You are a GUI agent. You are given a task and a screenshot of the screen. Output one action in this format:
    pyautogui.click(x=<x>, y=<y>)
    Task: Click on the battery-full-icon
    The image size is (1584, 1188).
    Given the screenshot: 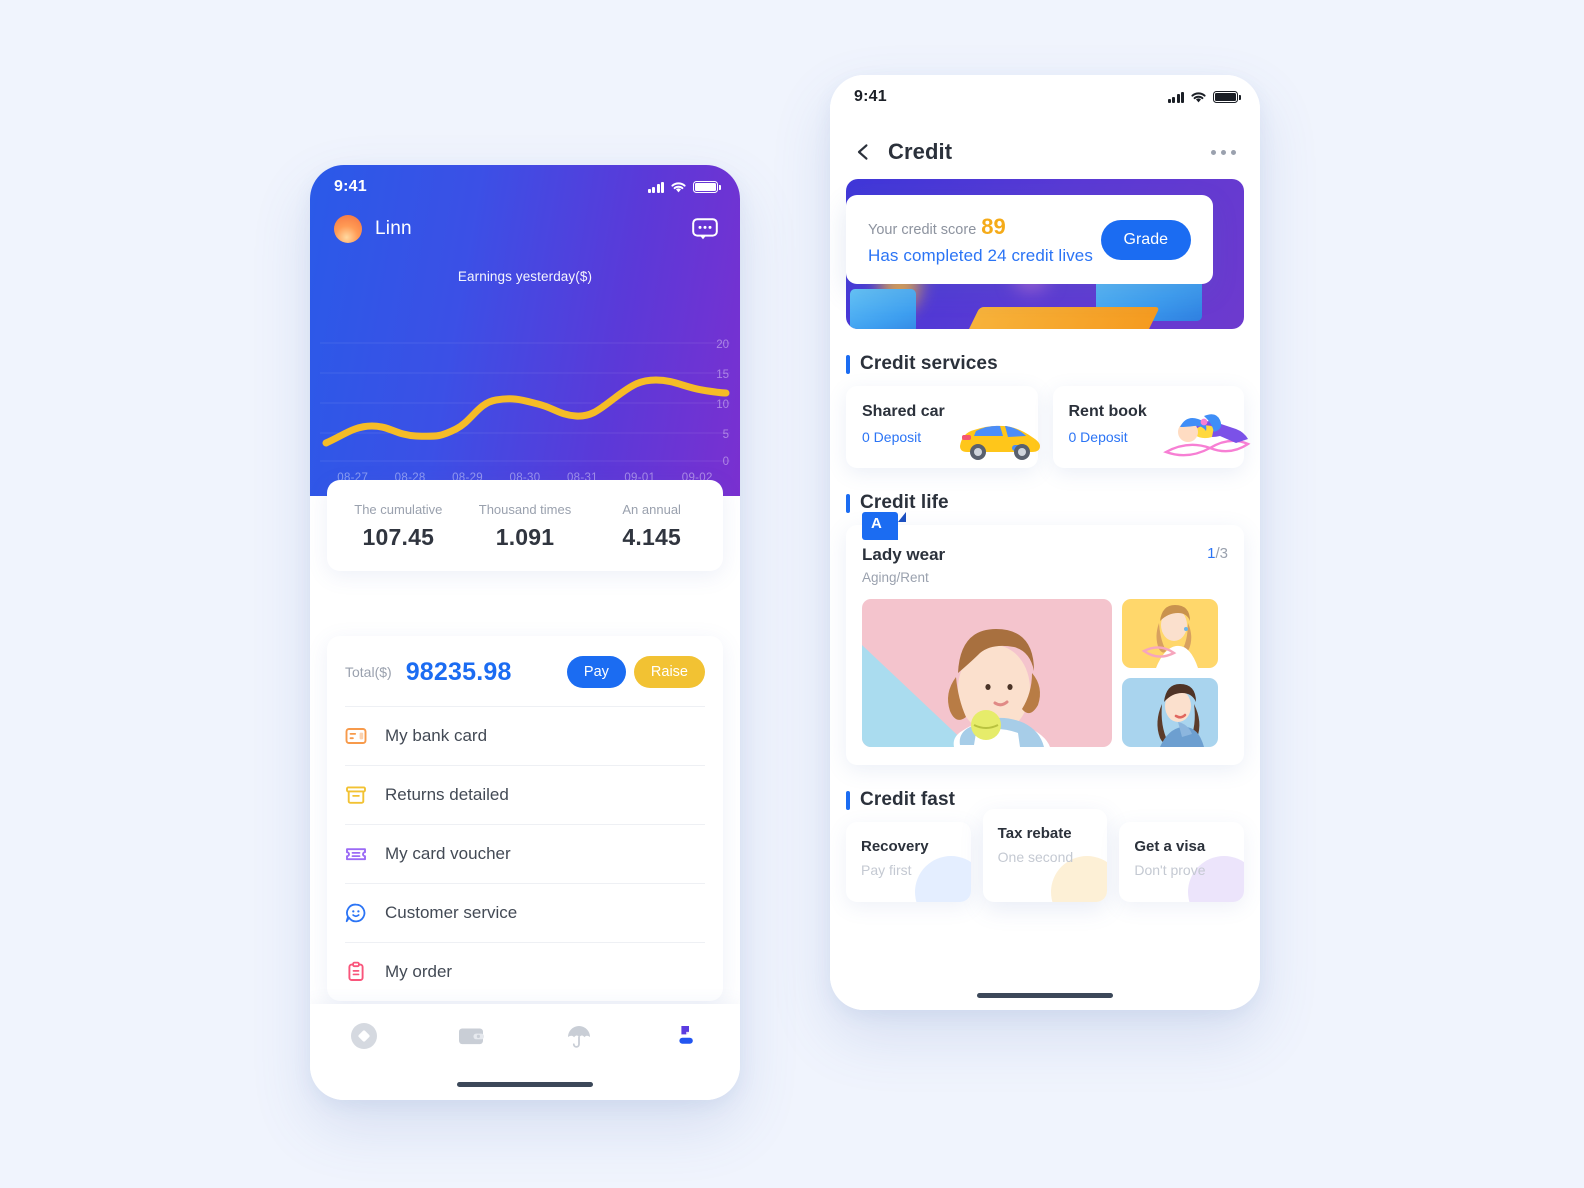 What is the action you would take?
    pyautogui.click(x=707, y=187)
    